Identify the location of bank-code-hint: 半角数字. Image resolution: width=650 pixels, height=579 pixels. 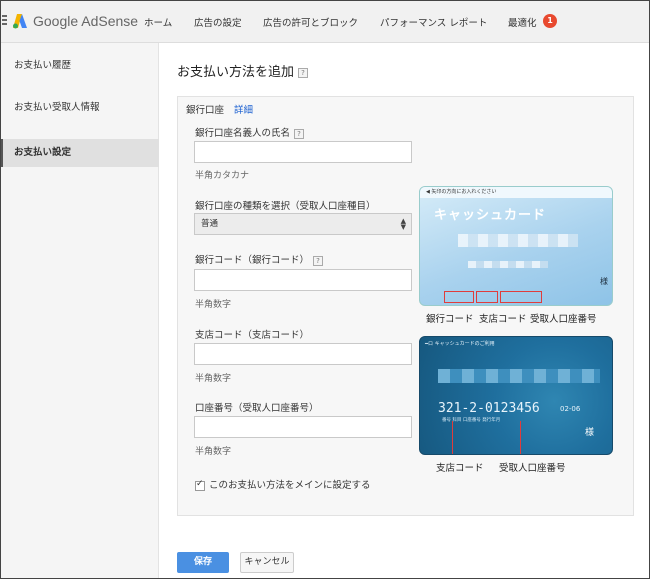
(213, 305).